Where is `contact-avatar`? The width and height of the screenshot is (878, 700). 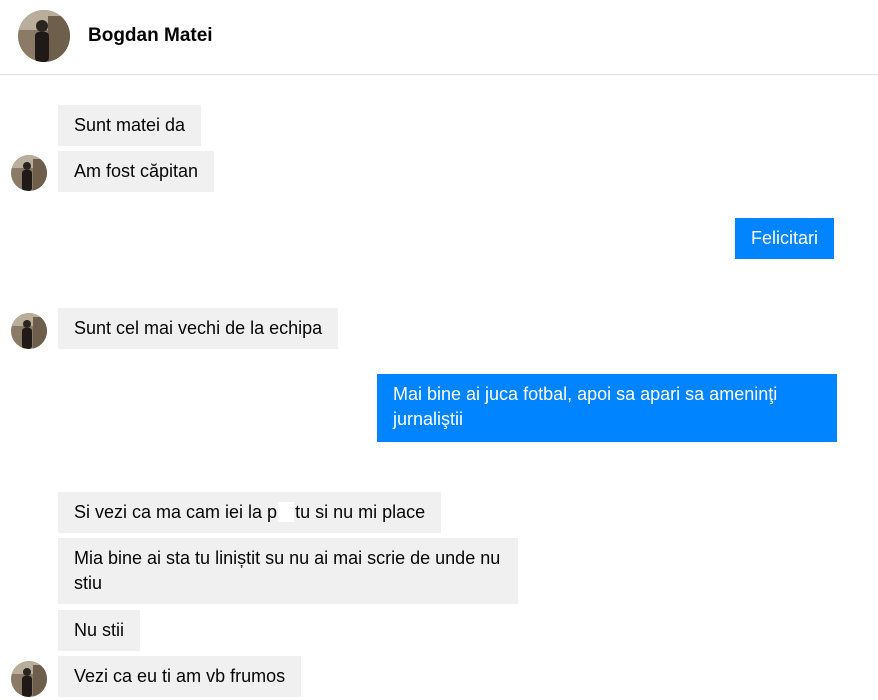
contact-avatar is located at coordinates (44, 36).